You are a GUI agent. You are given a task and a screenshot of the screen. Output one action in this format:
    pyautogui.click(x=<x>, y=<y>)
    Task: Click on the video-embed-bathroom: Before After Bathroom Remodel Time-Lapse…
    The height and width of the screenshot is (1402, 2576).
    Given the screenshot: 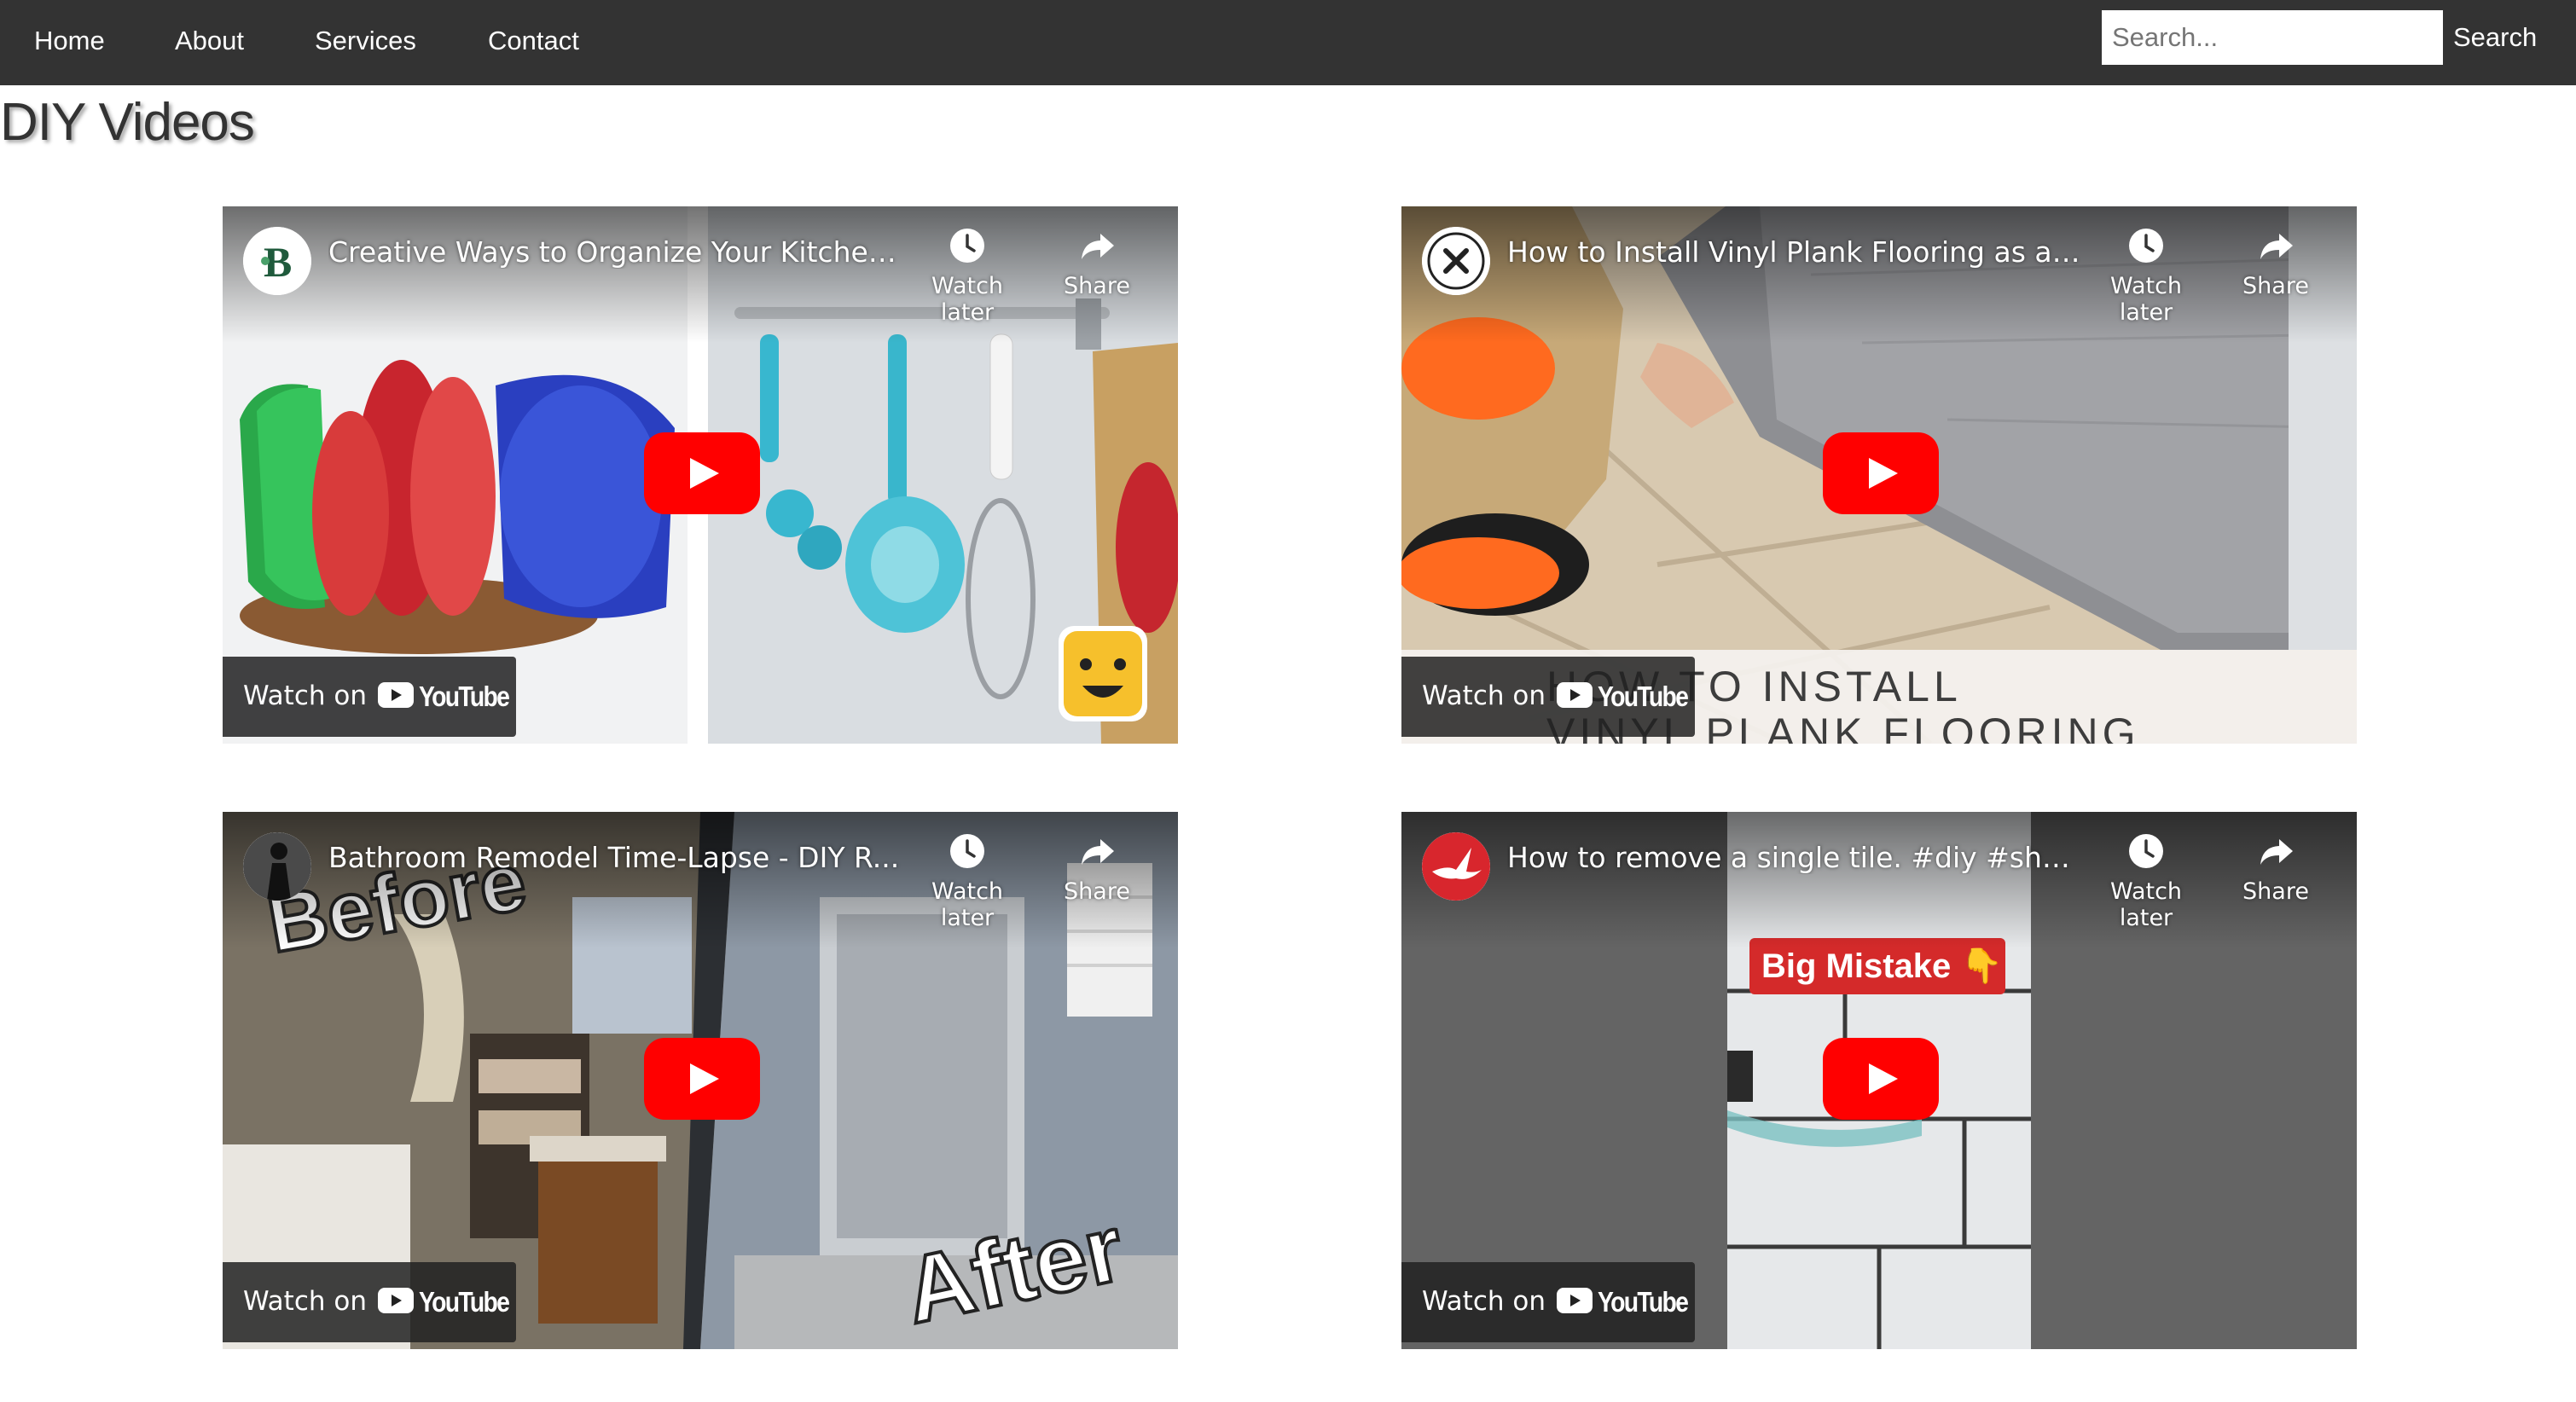 What is the action you would take?
    pyautogui.click(x=700, y=1080)
    